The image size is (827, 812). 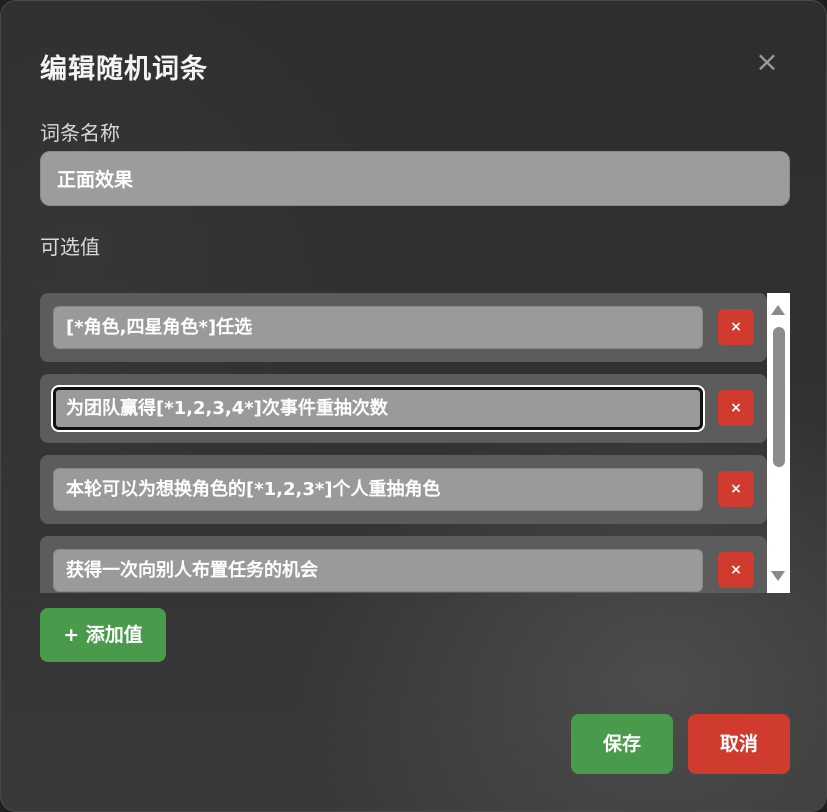 I want to click on entry-name-input, so click(x=415, y=178).